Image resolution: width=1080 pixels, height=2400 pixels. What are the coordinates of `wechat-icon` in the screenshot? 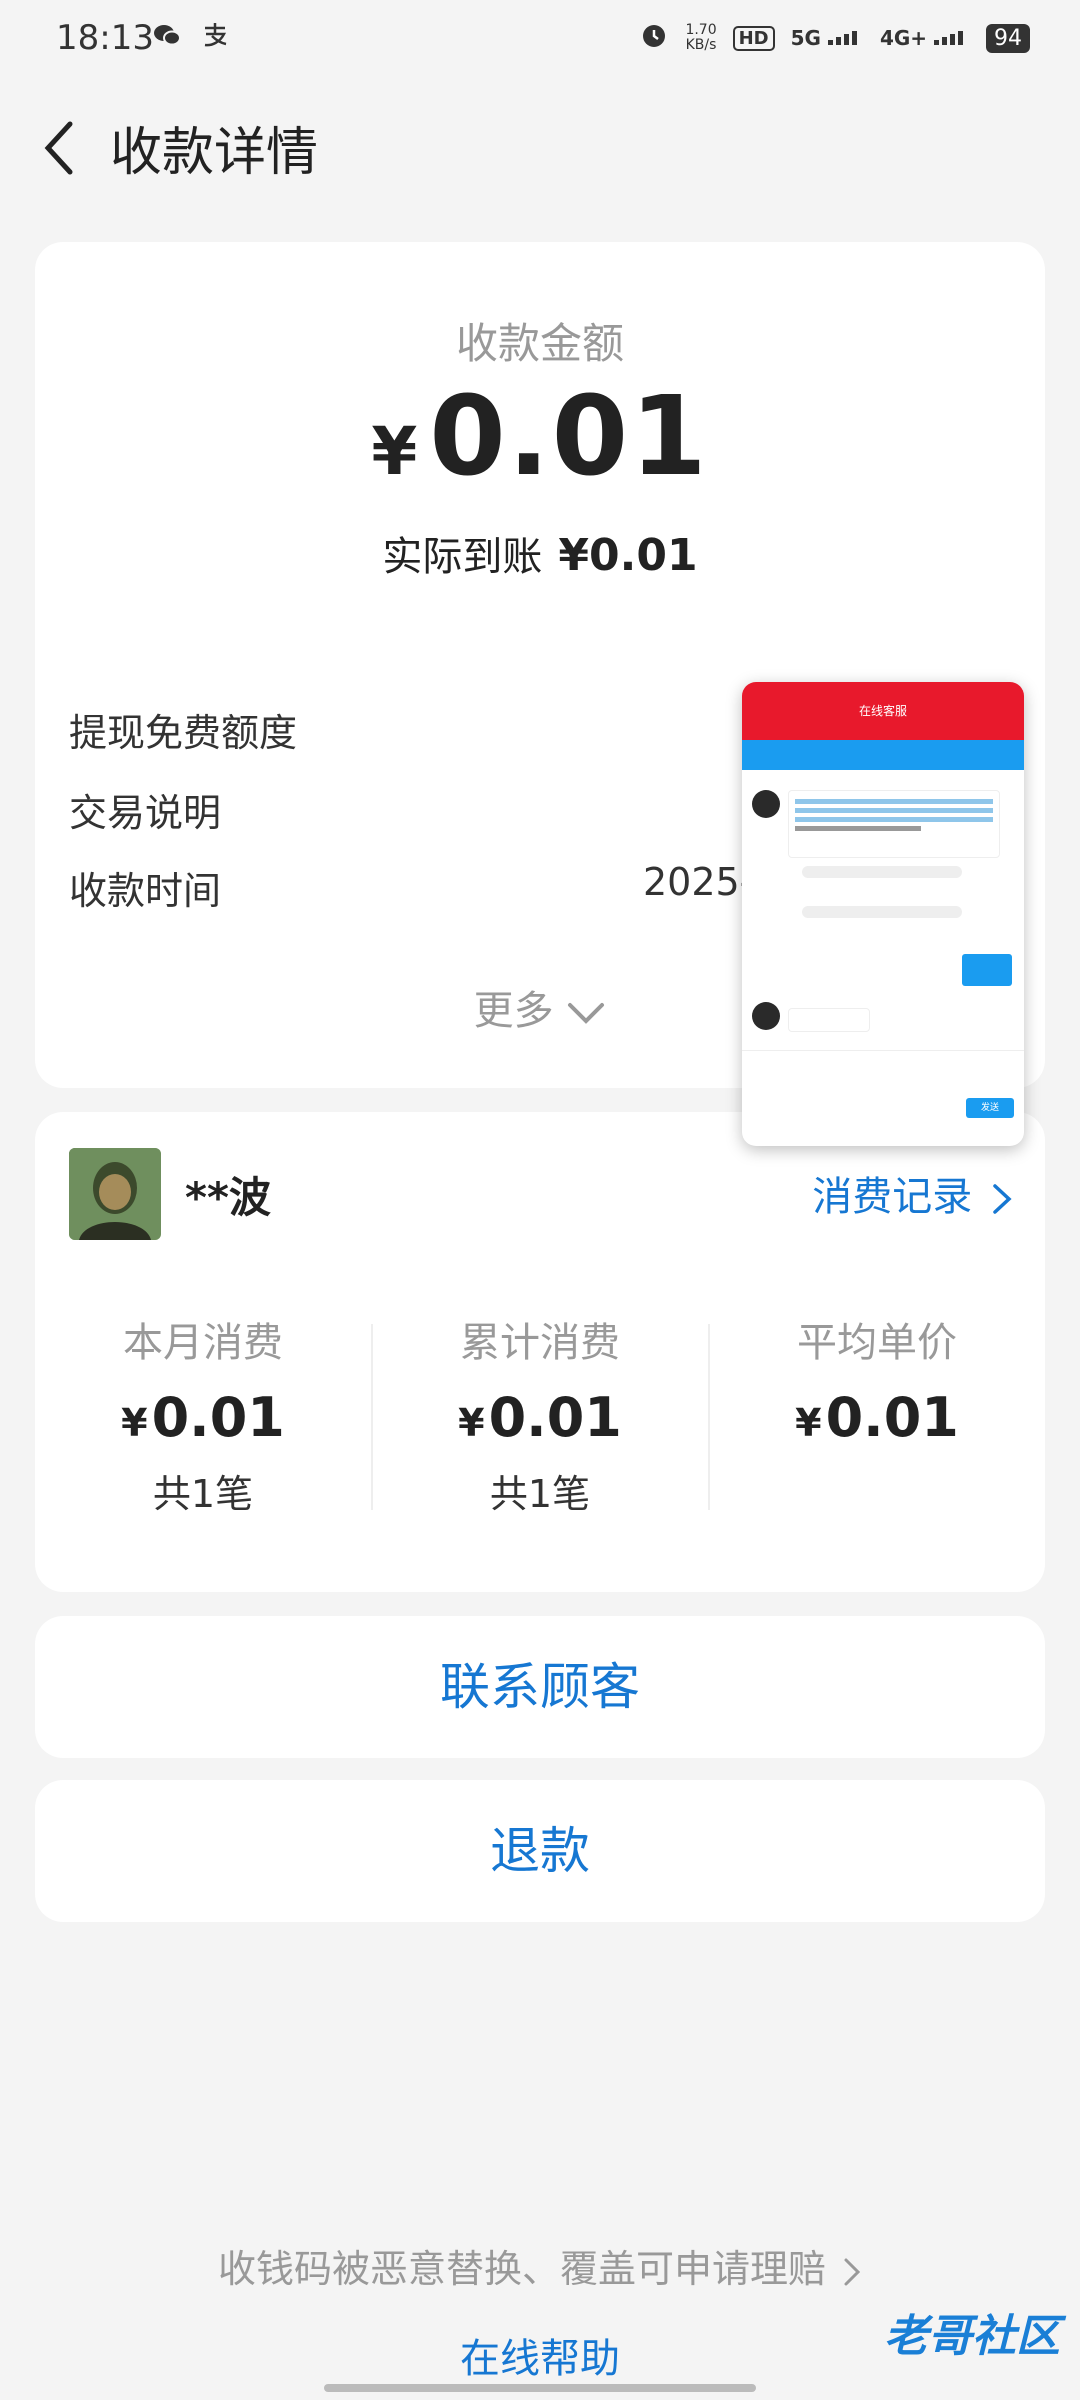 It's located at (167, 39).